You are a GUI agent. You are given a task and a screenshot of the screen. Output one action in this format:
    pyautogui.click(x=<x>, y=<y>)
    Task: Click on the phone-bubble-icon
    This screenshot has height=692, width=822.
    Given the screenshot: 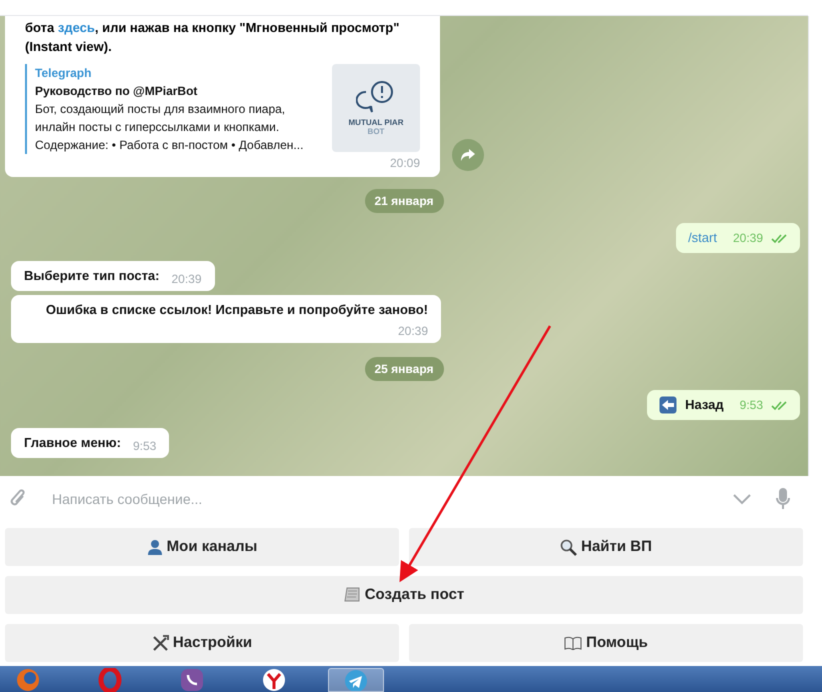 What is the action you would take?
    pyautogui.click(x=192, y=680)
    